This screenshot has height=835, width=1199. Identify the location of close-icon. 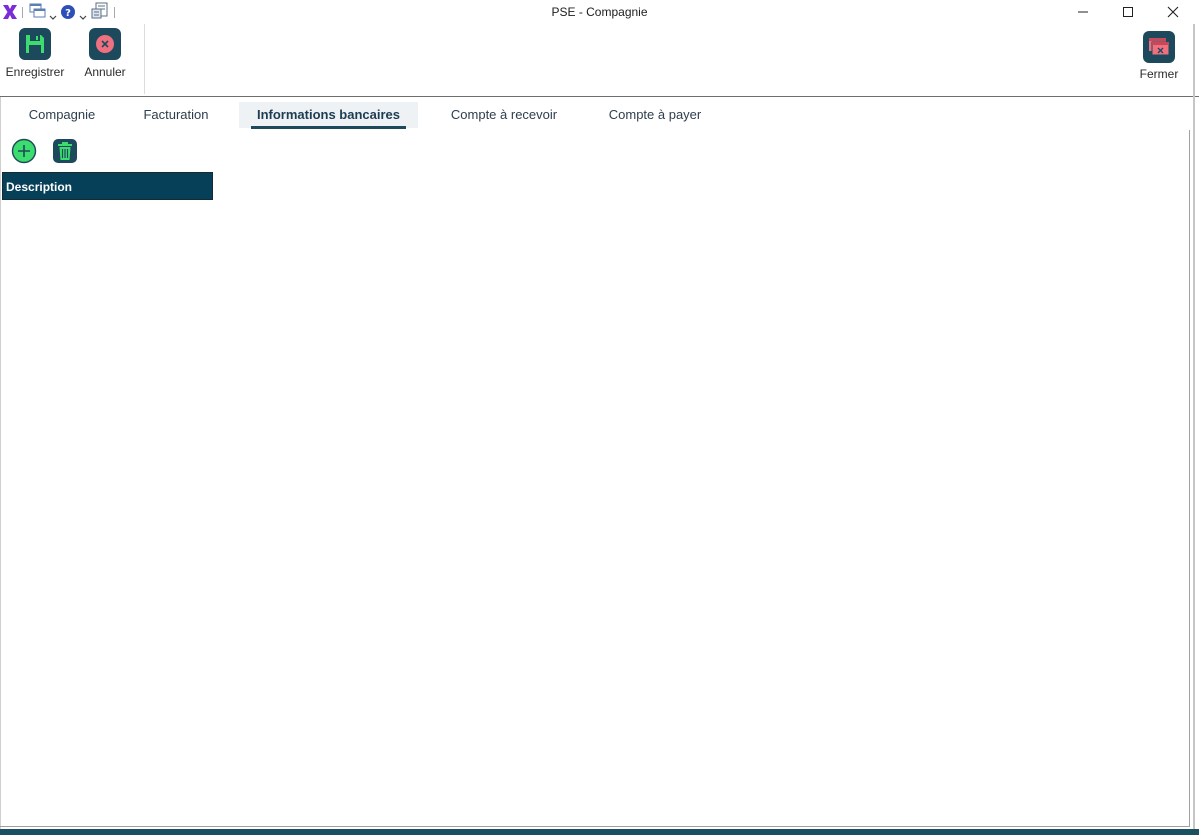
(1173, 12).